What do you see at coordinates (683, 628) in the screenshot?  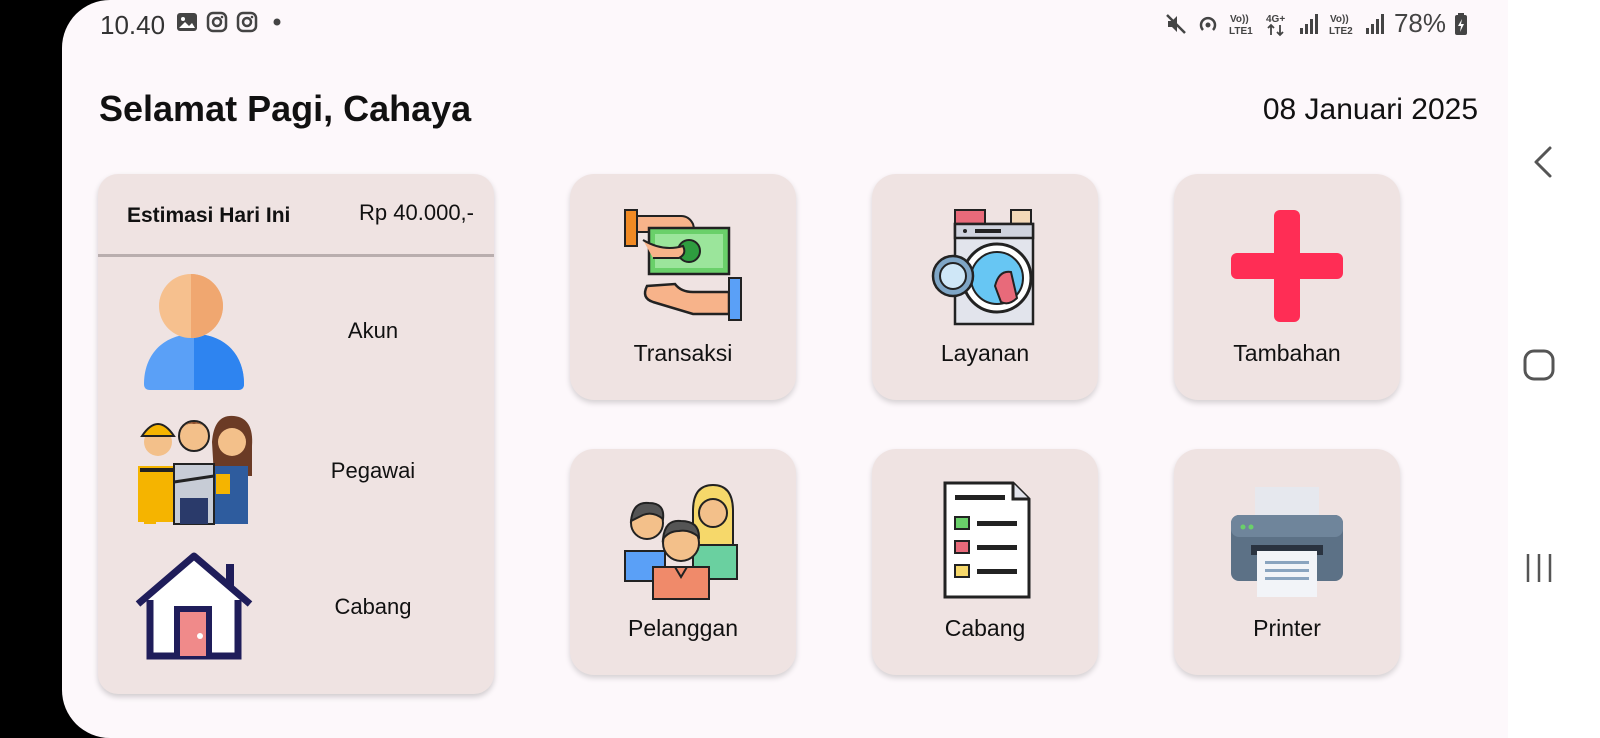 I see `tile-label: Pelanggan` at bounding box center [683, 628].